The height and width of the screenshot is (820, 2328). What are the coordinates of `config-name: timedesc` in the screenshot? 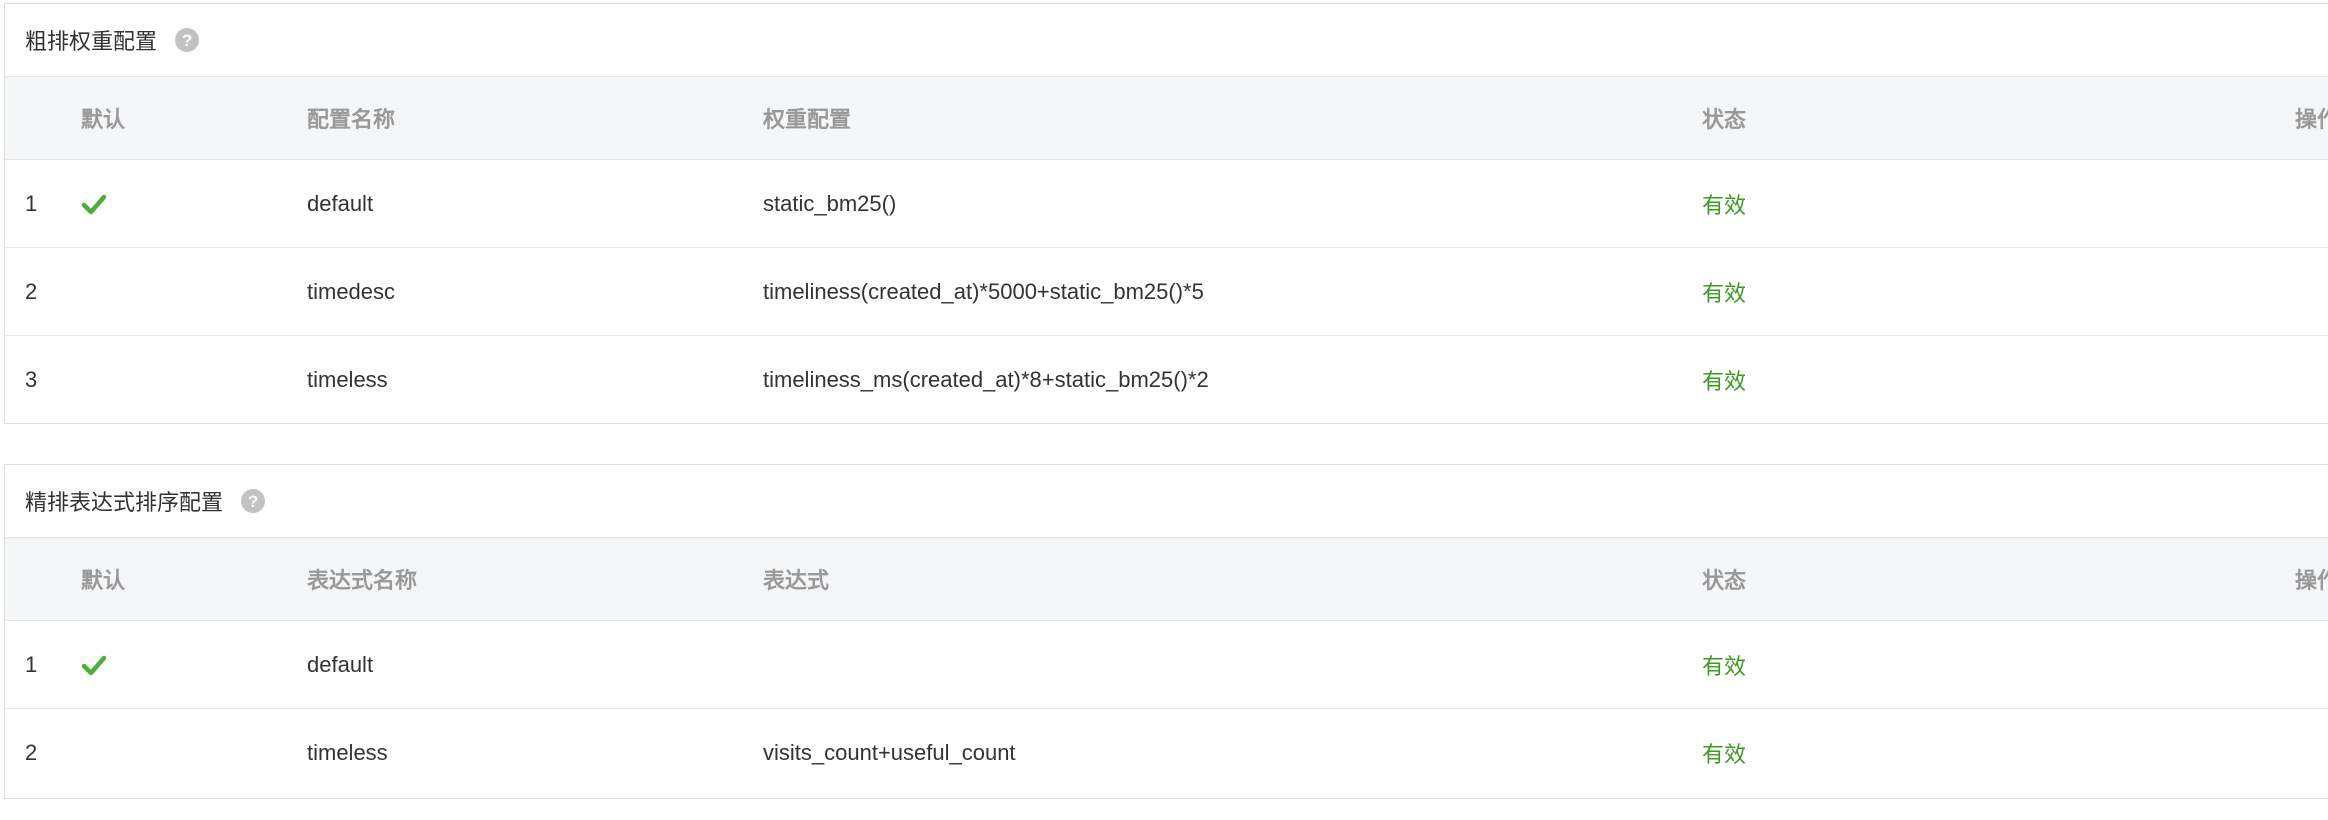 It's located at (351, 291).